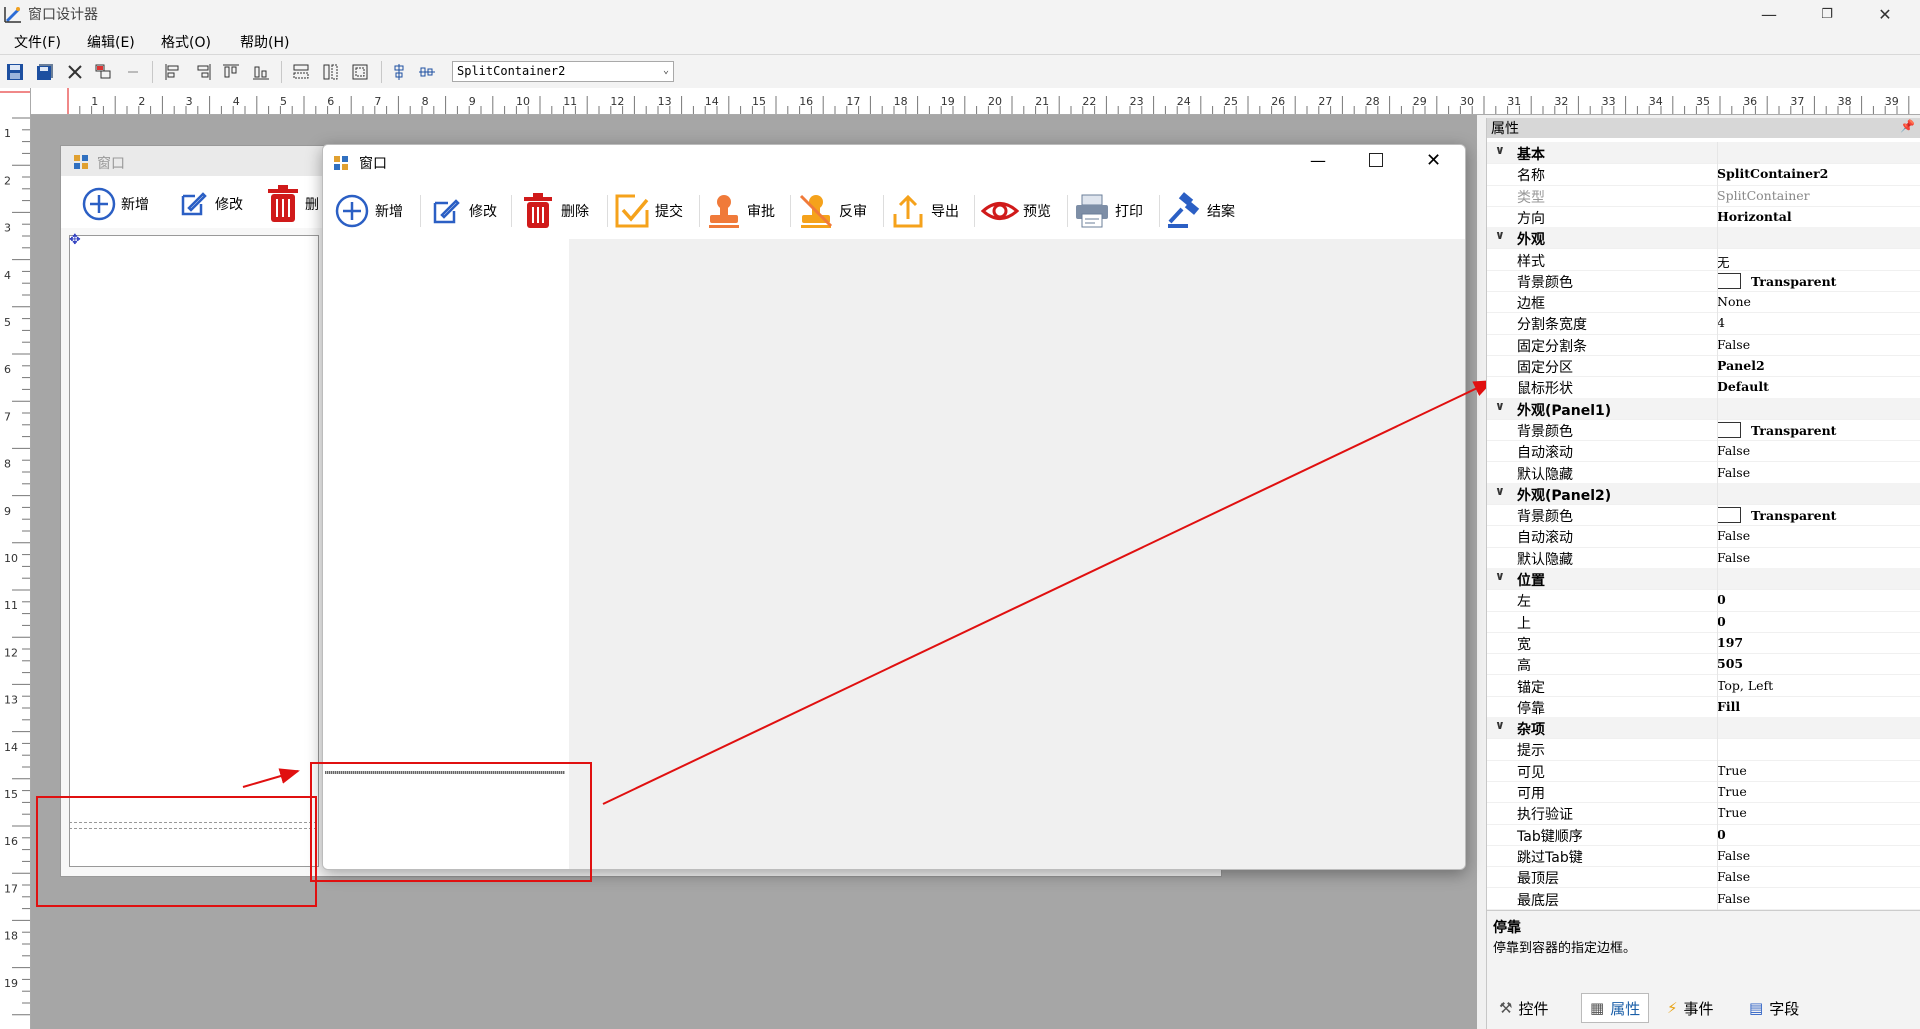 This screenshot has height=1029, width=1920. I want to click on property-row: 分割条宽度 4, so click(1703, 323).